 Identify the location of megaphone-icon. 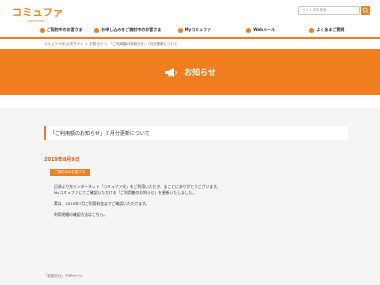
(171, 72).